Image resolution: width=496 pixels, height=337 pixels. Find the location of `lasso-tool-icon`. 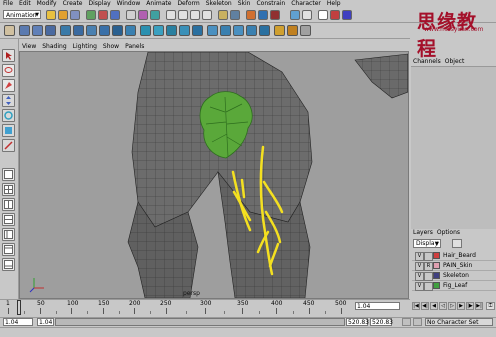

lasso-tool-icon is located at coordinates (8, 70).